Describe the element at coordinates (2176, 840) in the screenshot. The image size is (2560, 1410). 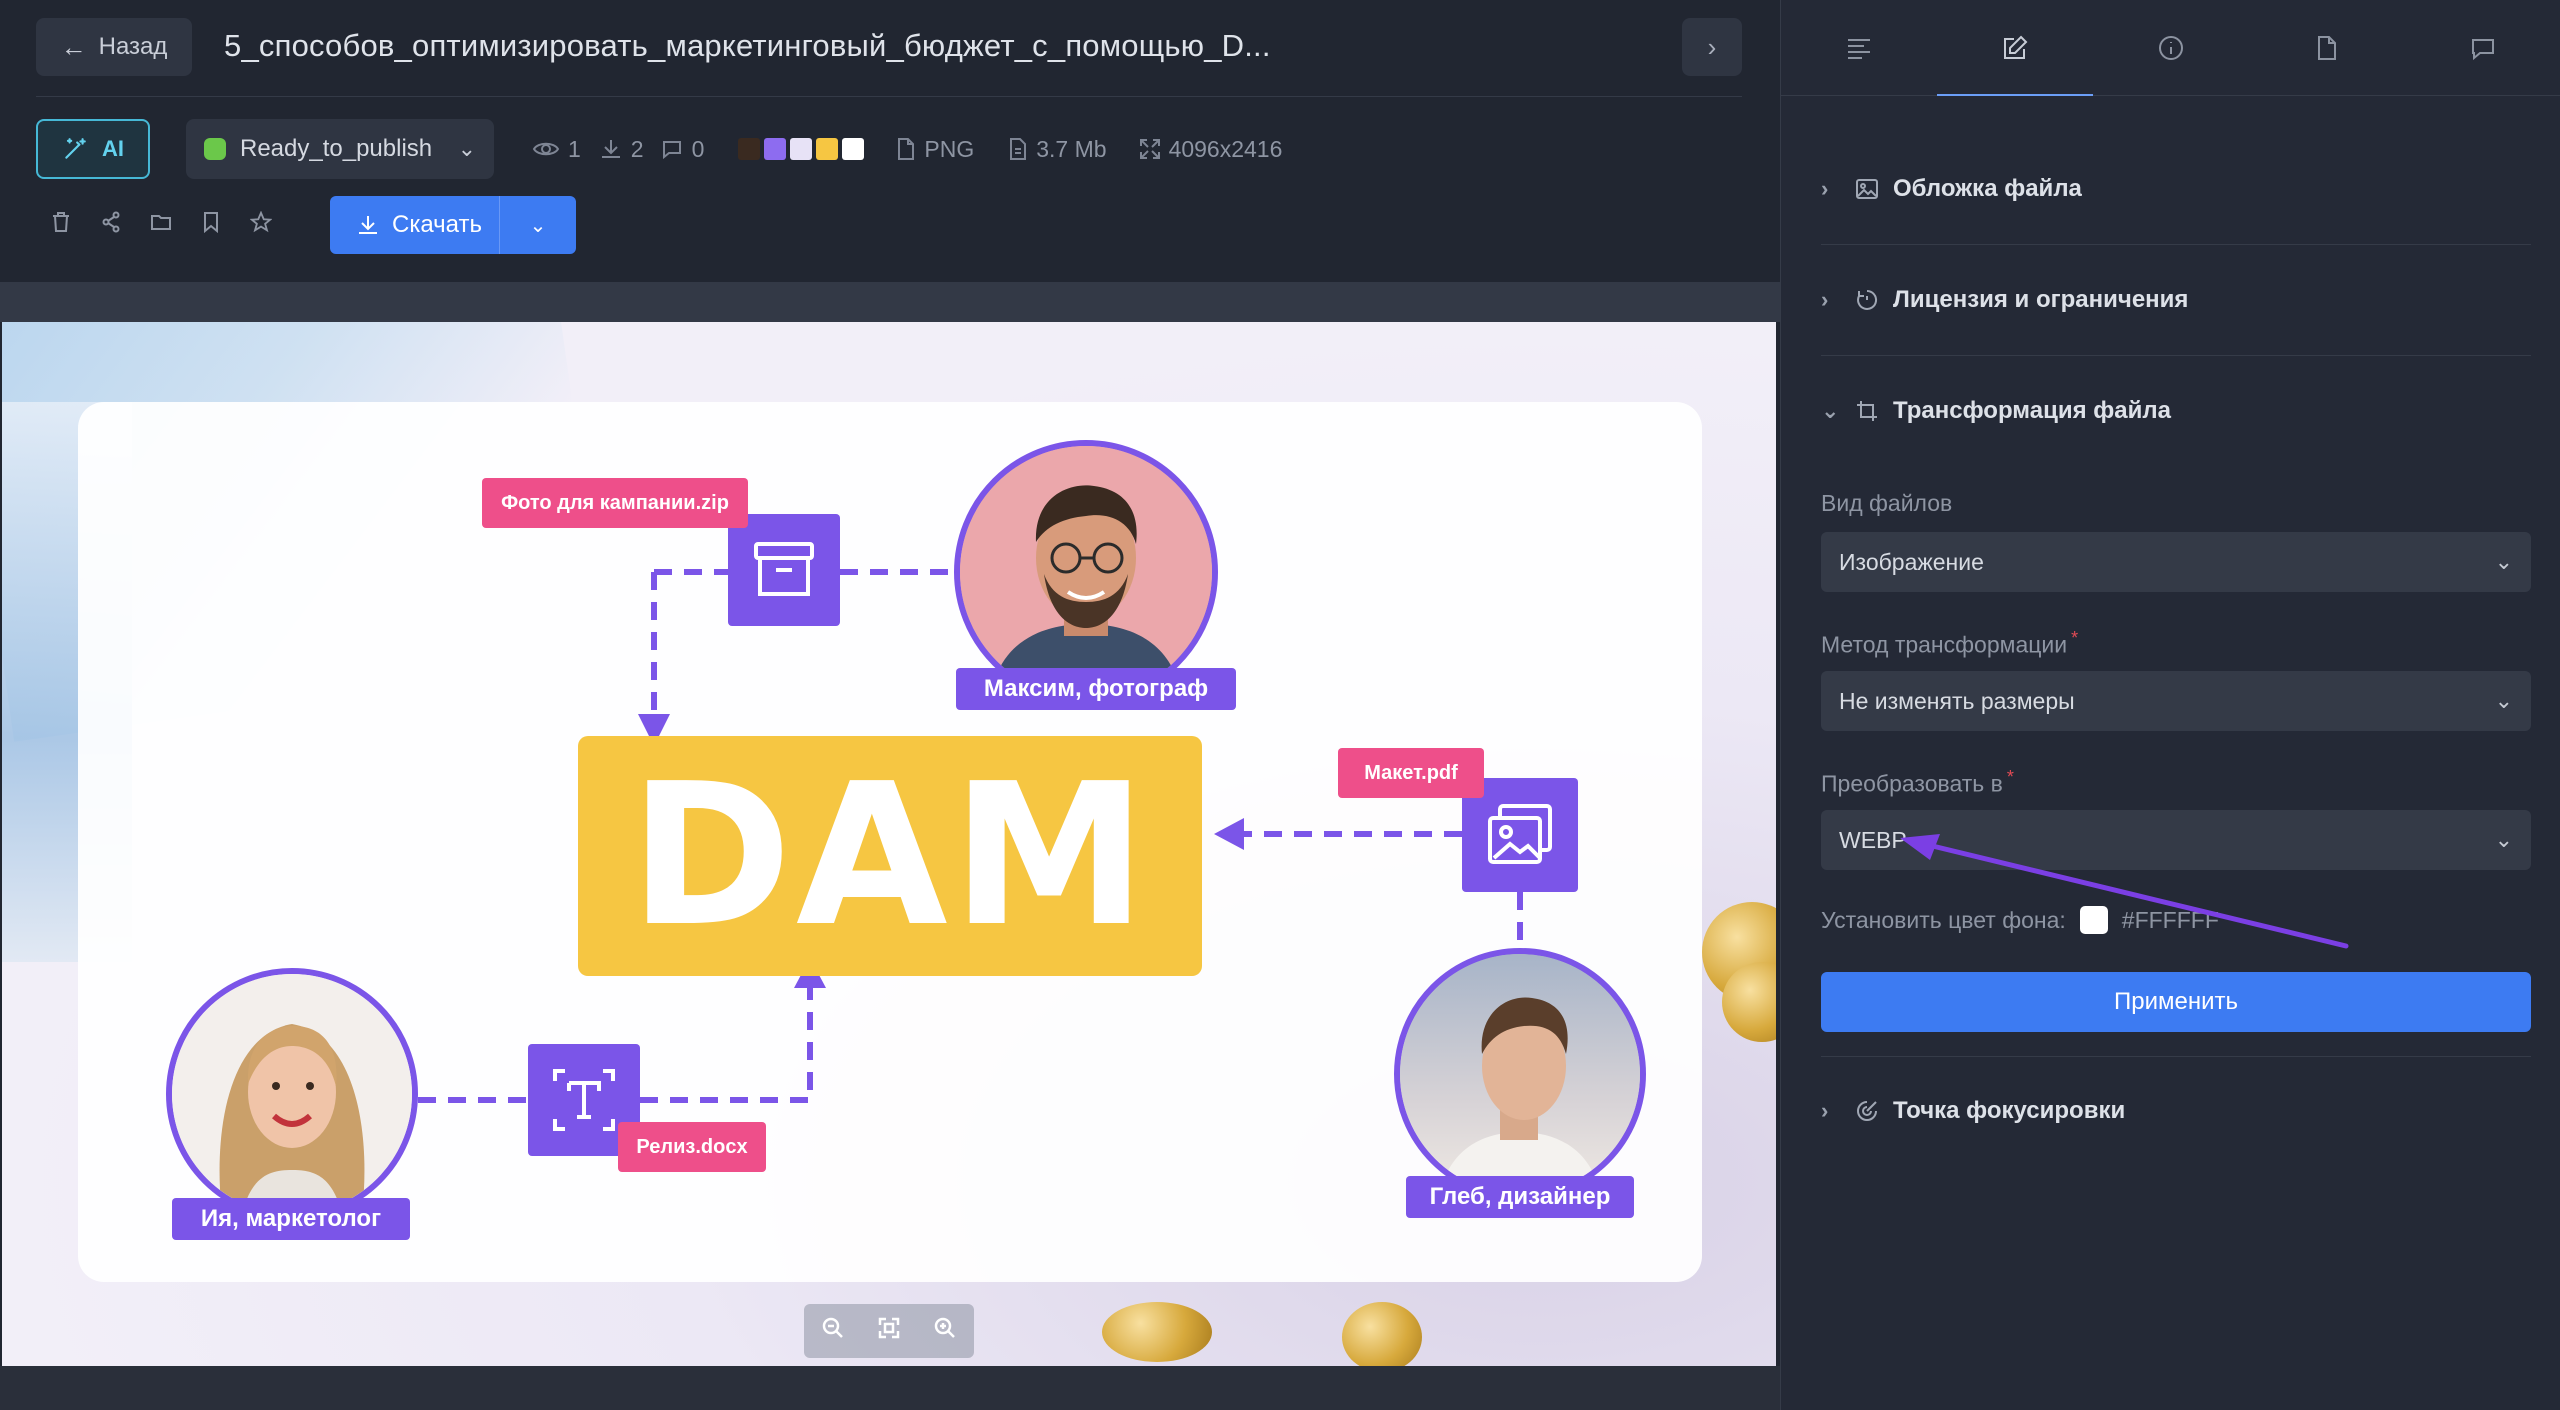
I see `convert-select: WEBP ⌄` at that location.